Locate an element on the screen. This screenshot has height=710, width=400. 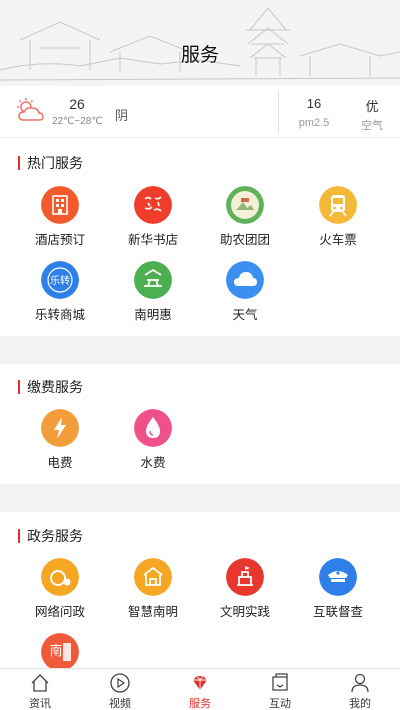
pm25-label: pm2.5 is located at coordinates (314, 123).